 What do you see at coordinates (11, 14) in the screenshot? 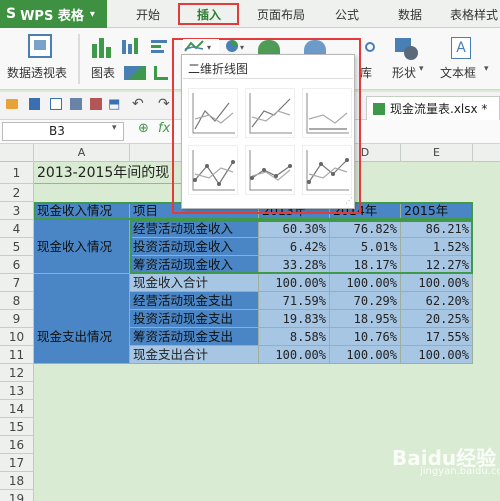
I see `wps-logo-icon: S` at bounding box center [11, 14].